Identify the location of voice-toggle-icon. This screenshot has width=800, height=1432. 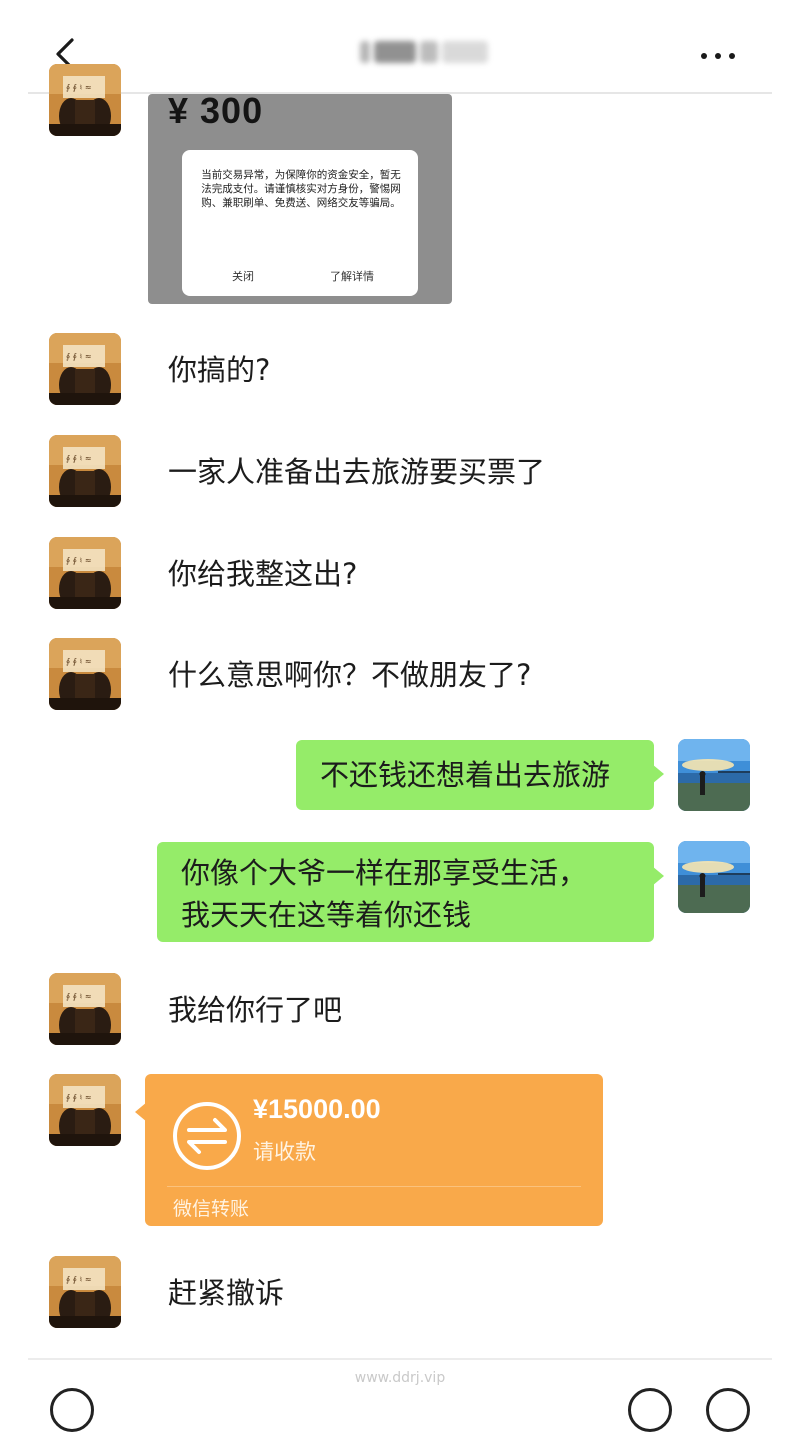
(72, 1410).